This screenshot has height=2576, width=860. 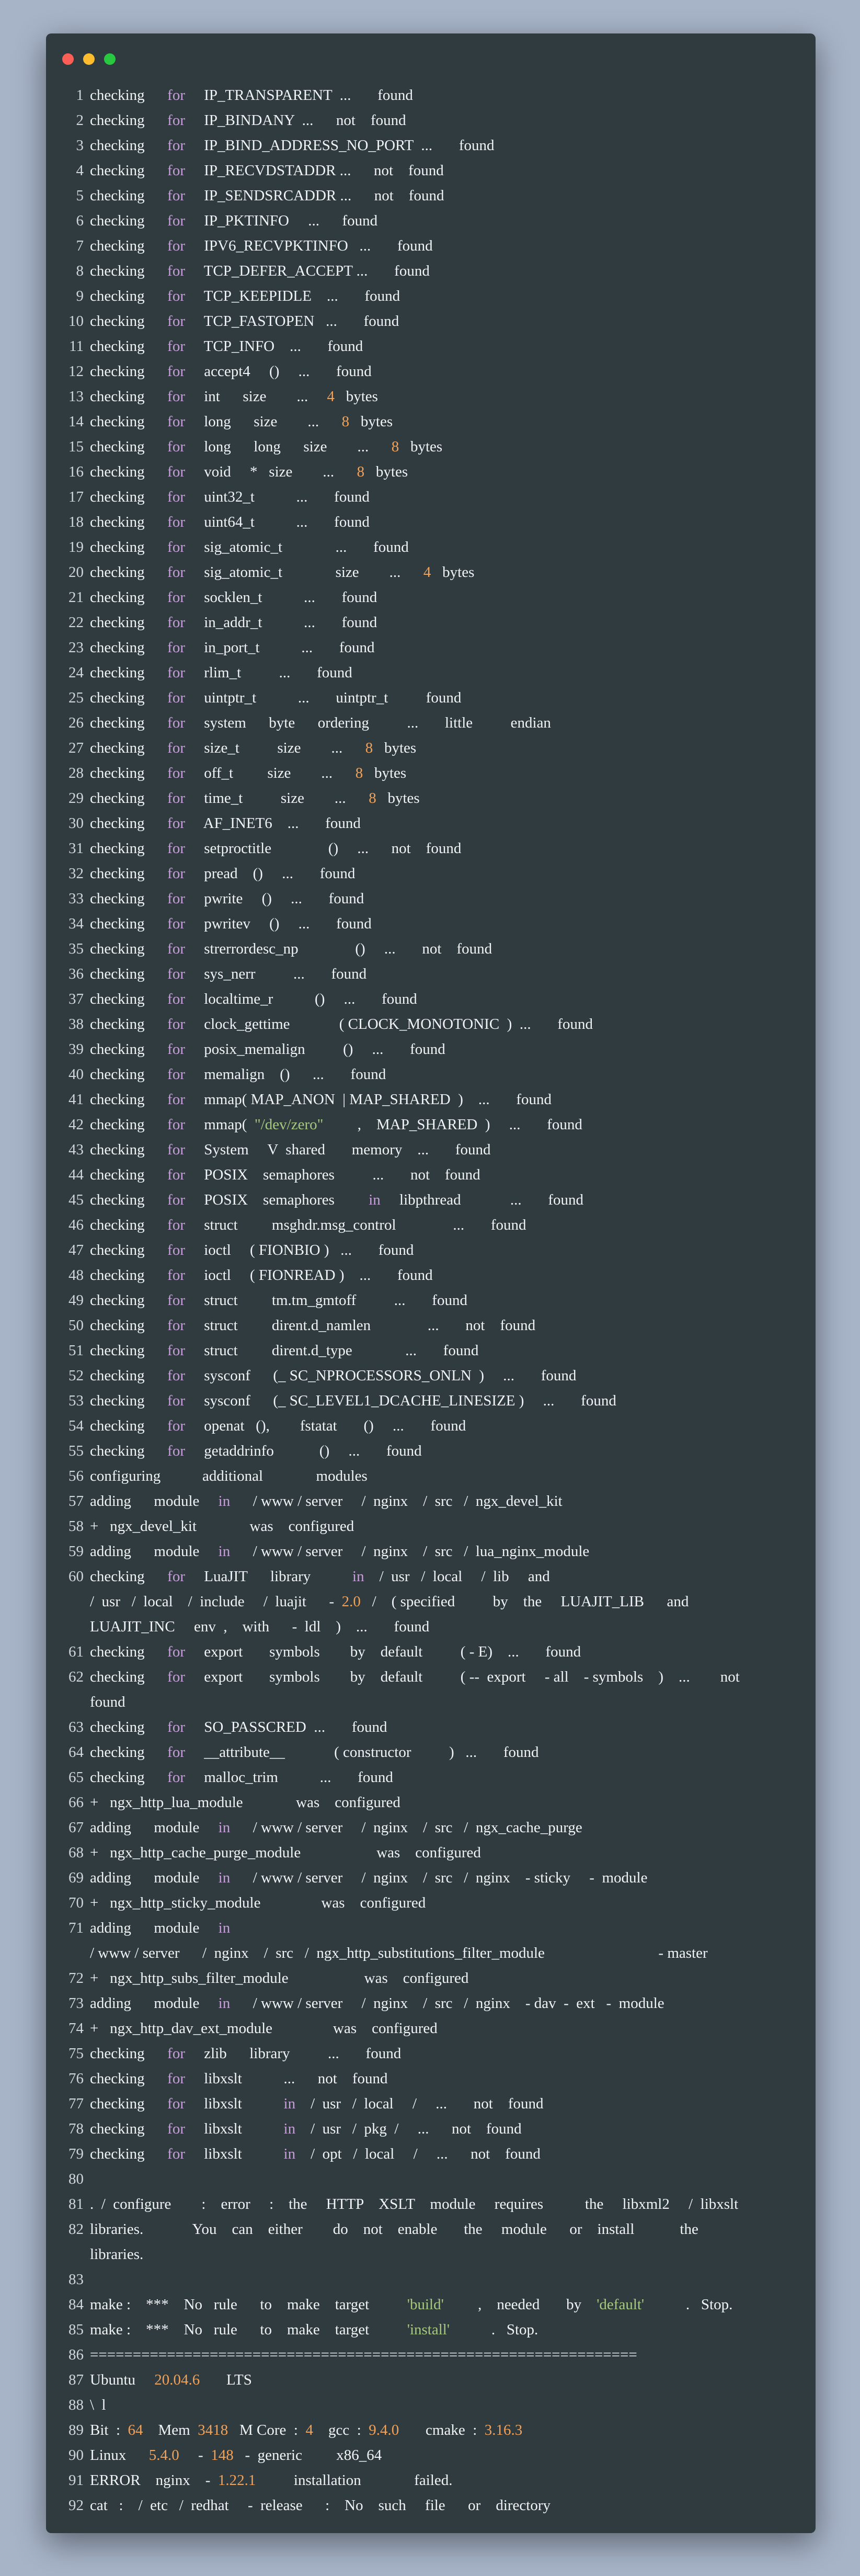 What do you see at coordinates (256, 1451) in the screenshot?
I see `line-text: checking for getaddrinfo () ... found` at bounding box center [256, 1451].